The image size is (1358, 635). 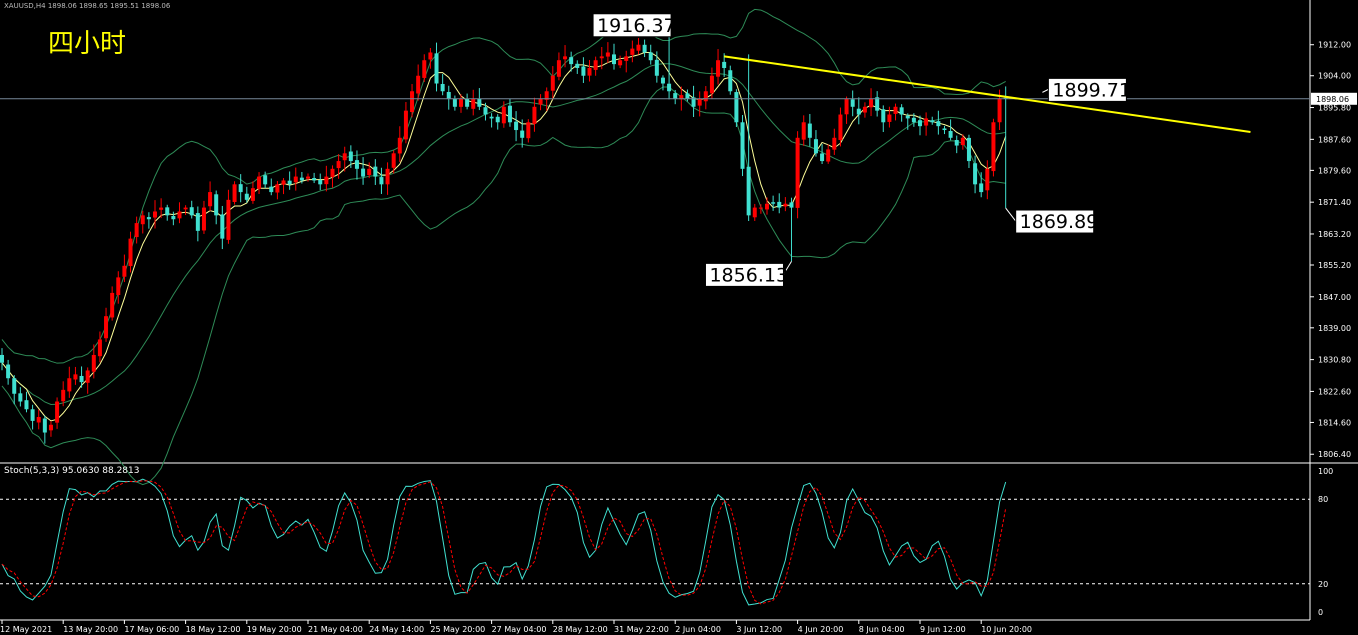 I want to click on time-tick-label: 17 May 06:00, so click(x=151, y=629).